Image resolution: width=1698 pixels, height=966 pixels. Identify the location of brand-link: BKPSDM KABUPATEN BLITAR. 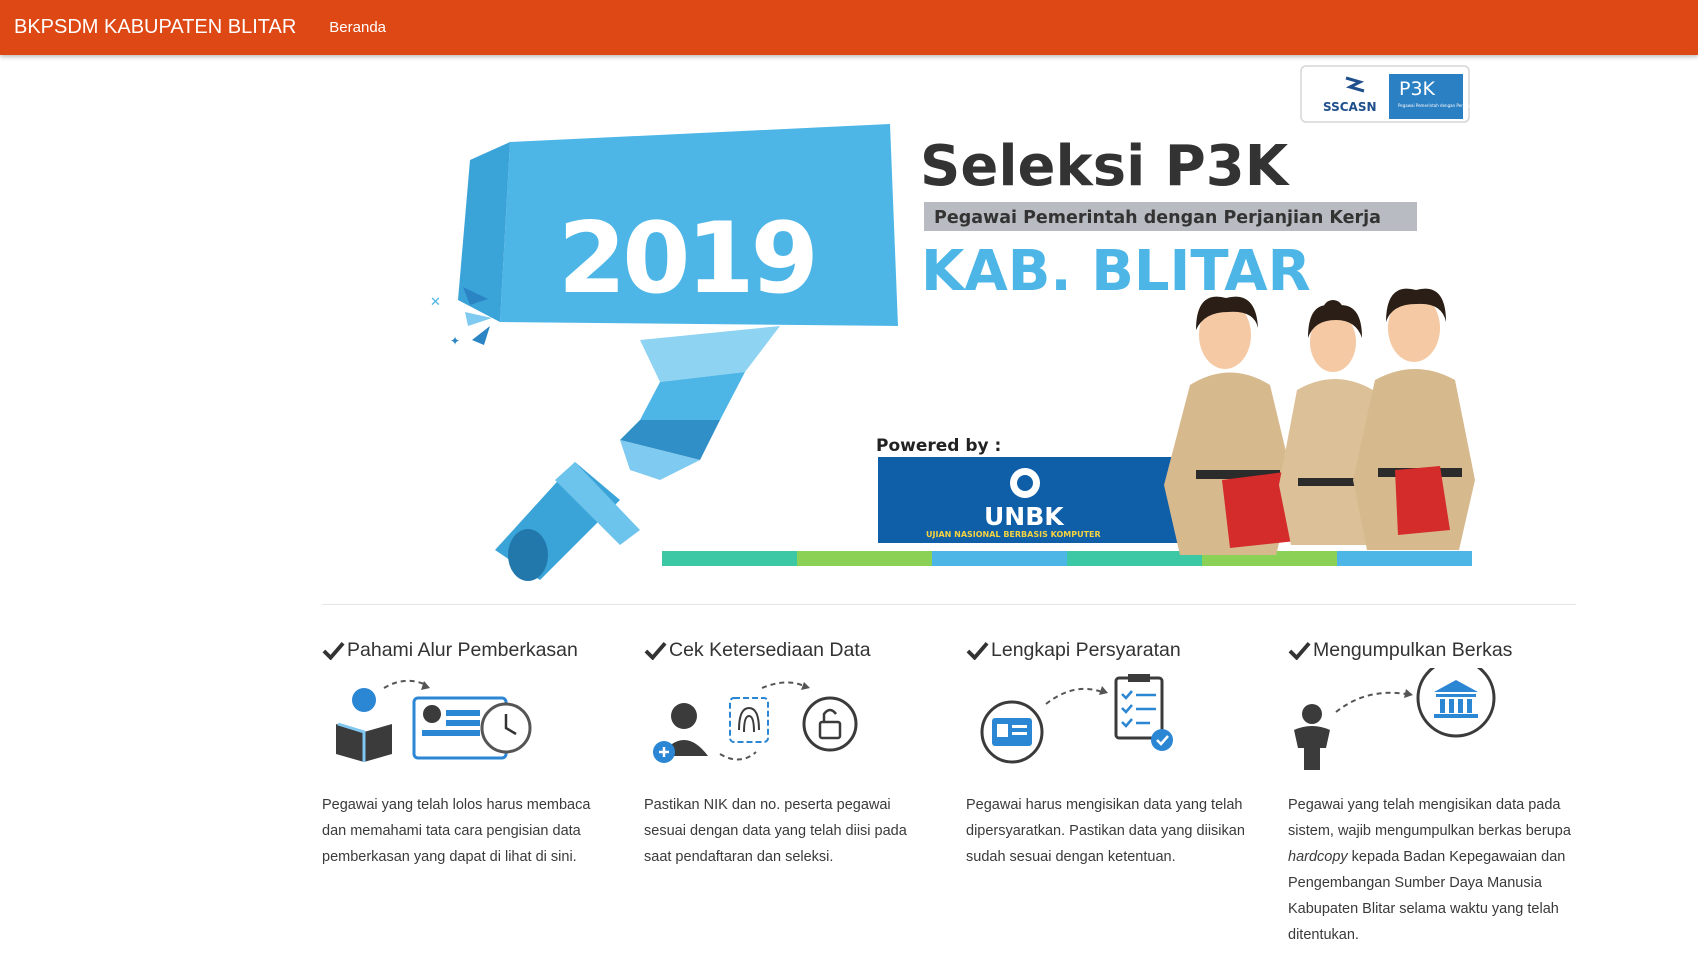
(155, 27).